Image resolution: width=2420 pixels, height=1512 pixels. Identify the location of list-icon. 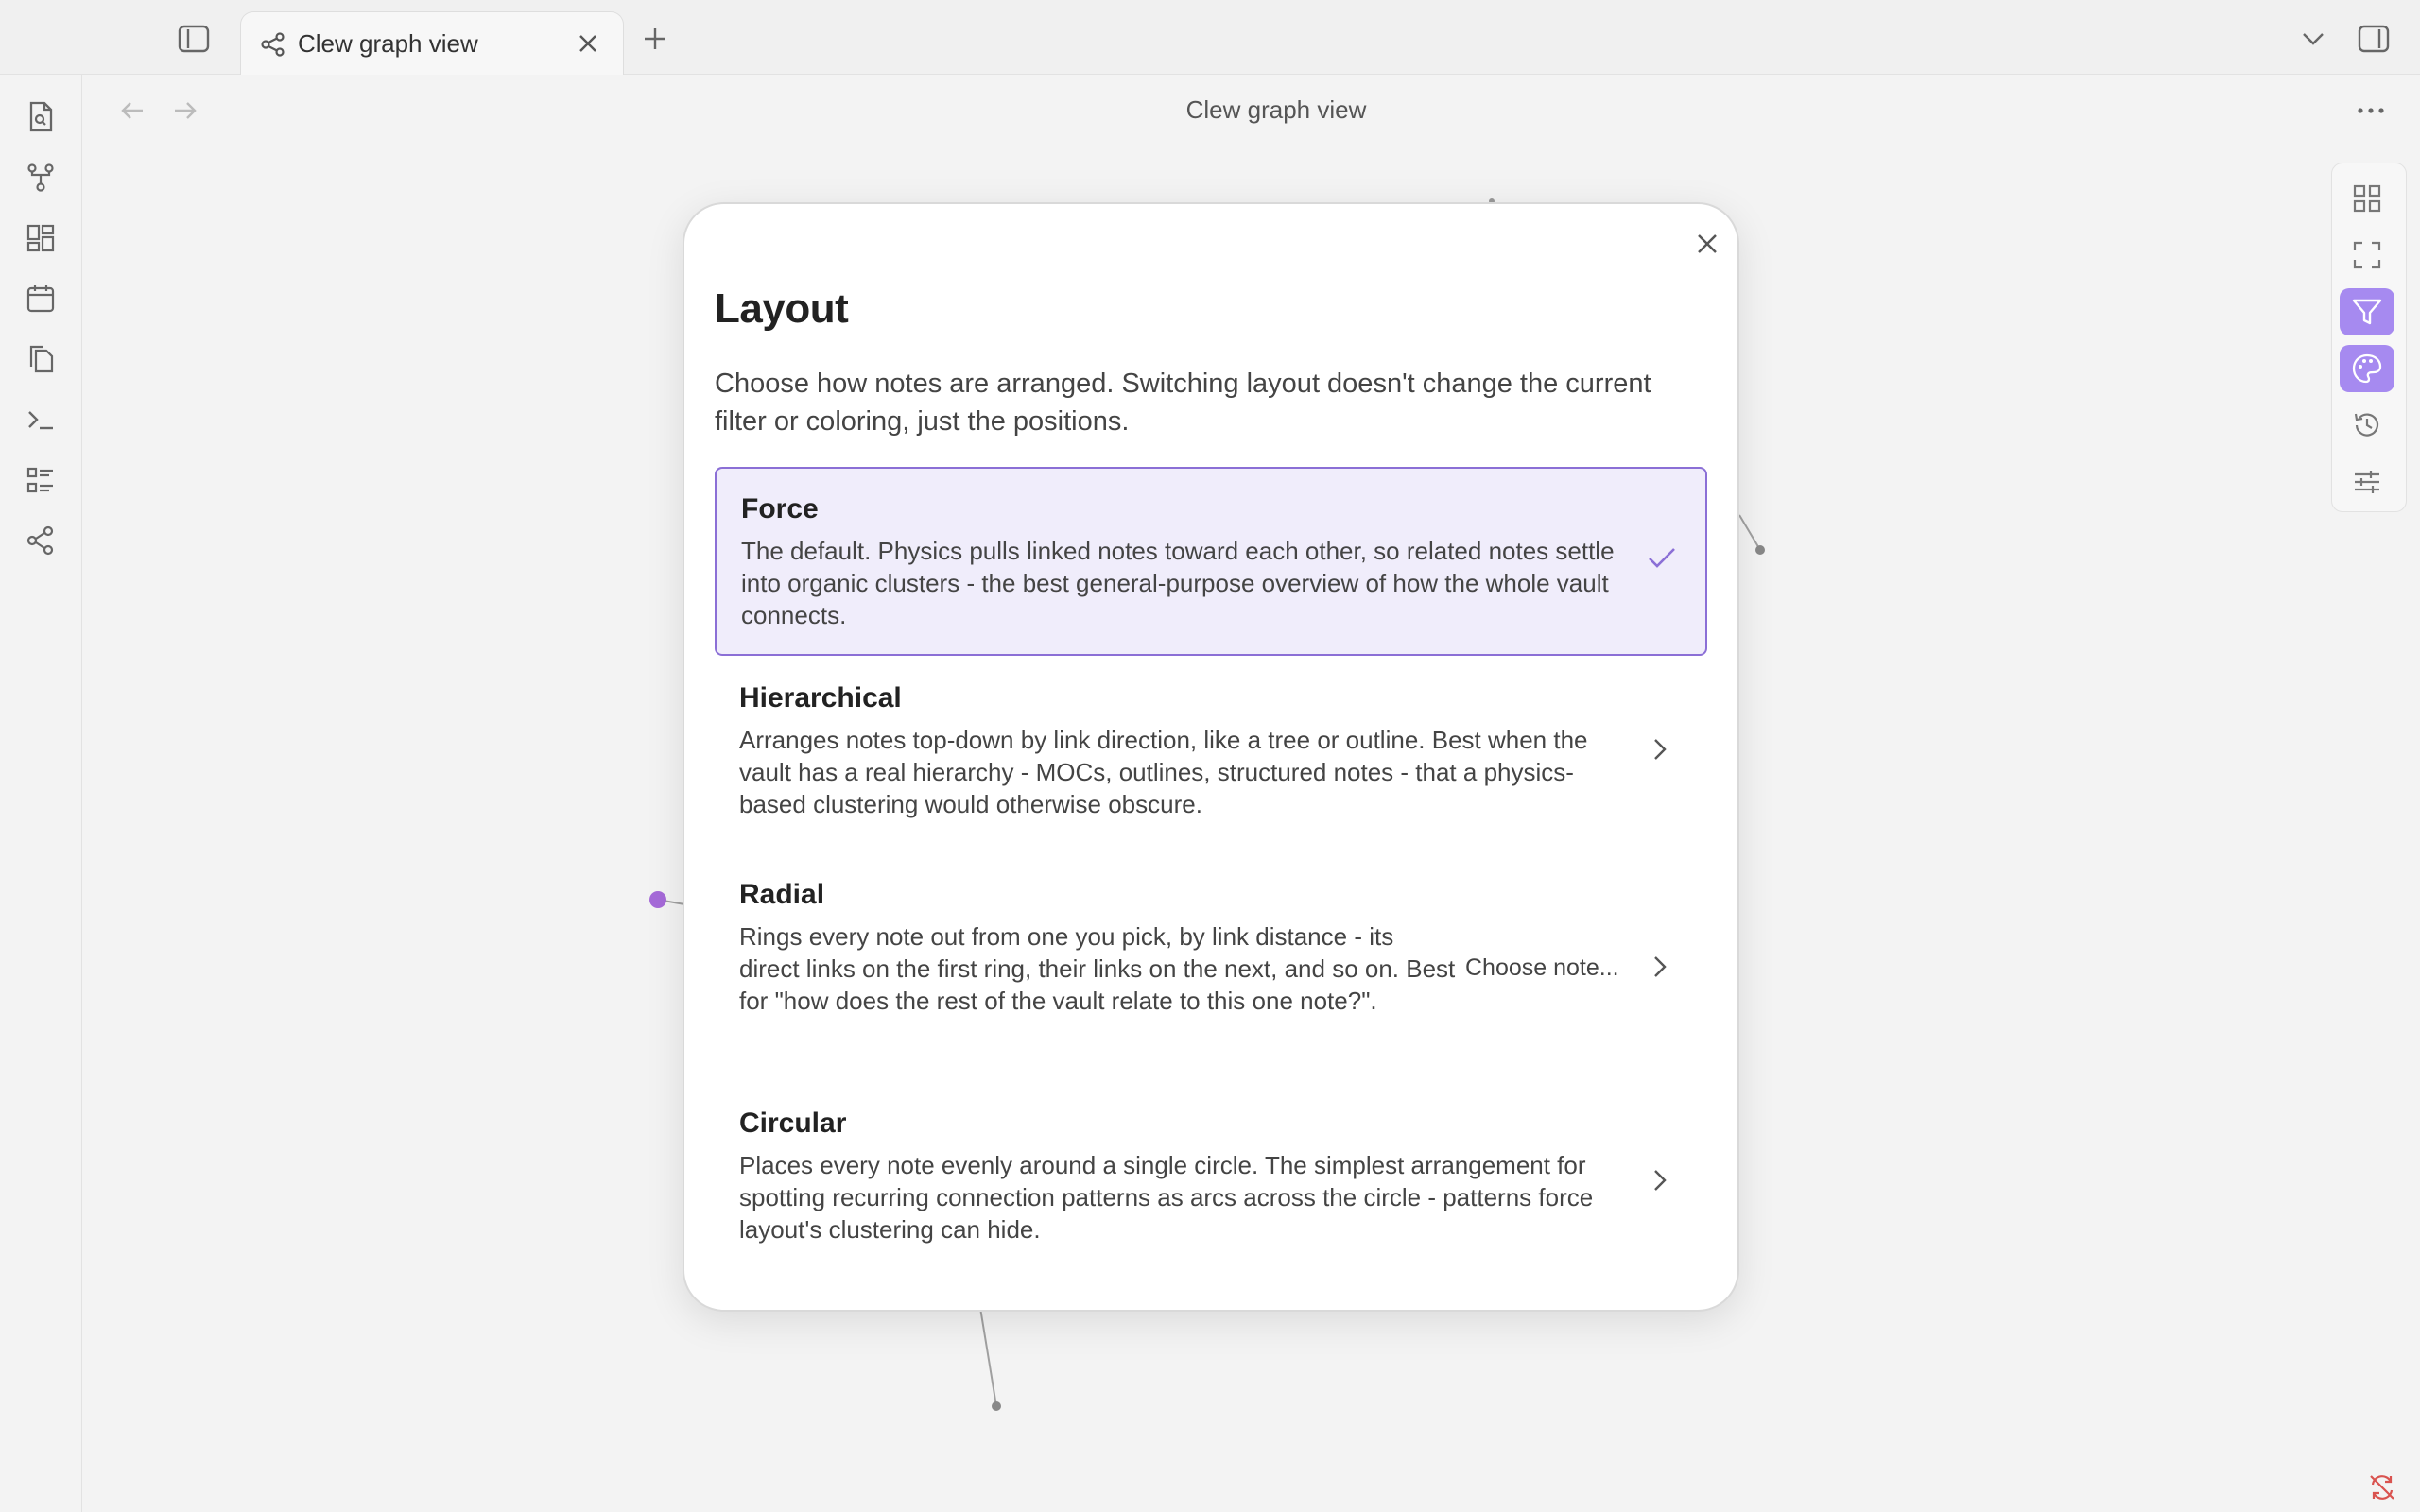
(40, 480).